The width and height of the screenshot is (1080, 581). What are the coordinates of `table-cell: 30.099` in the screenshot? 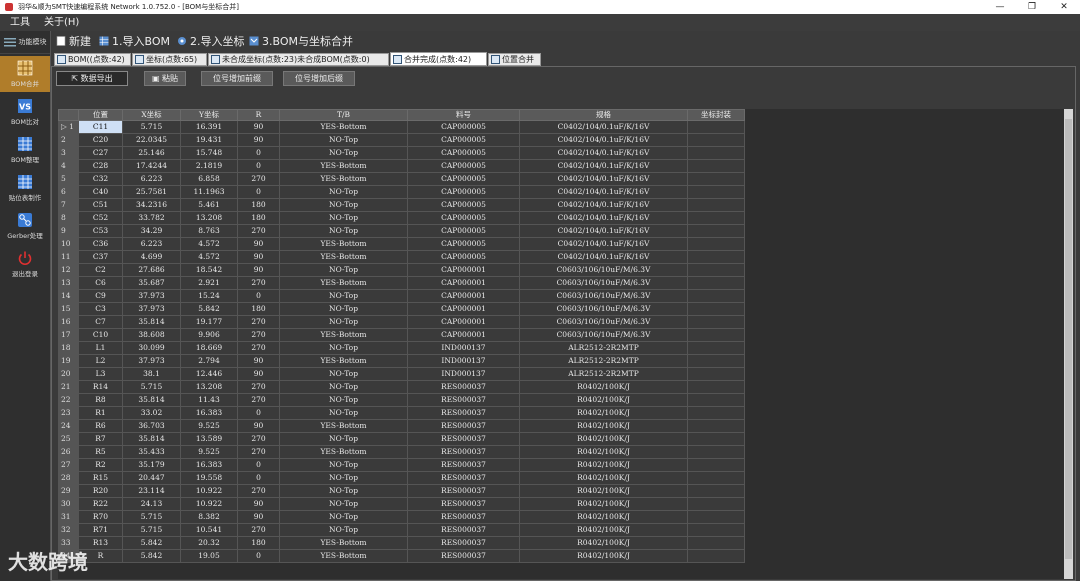 It's located at (151, 348).